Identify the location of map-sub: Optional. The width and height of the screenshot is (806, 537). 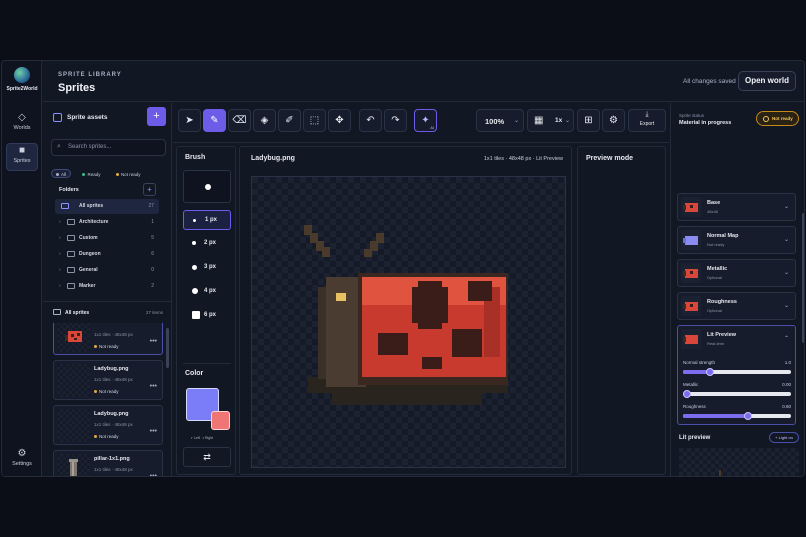
(714, 277).